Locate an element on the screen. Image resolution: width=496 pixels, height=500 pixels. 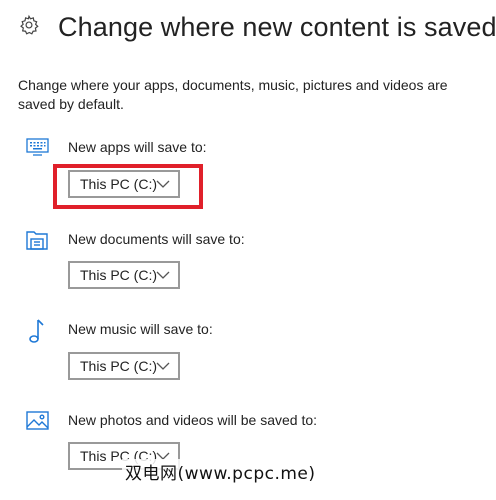
page-header is located at coordinates (29, 25).